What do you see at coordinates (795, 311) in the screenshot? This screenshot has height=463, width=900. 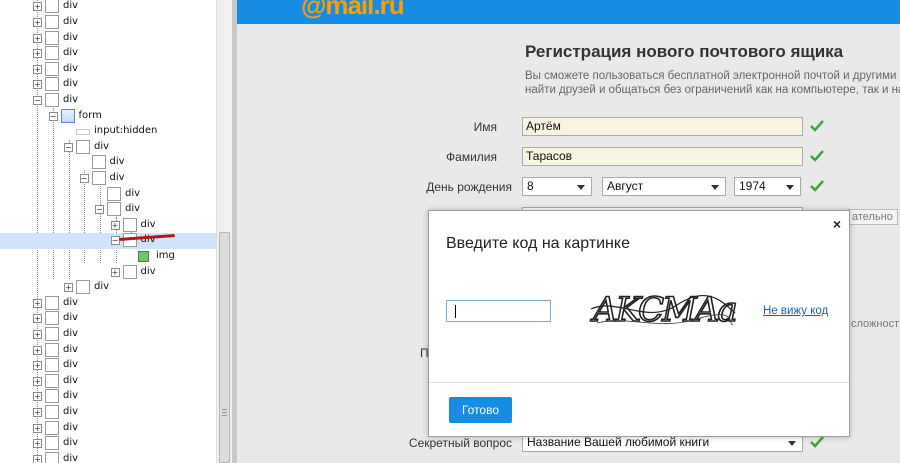 I see `cant-see-code-link: Не вижу код` at bounding box center [795, 311].